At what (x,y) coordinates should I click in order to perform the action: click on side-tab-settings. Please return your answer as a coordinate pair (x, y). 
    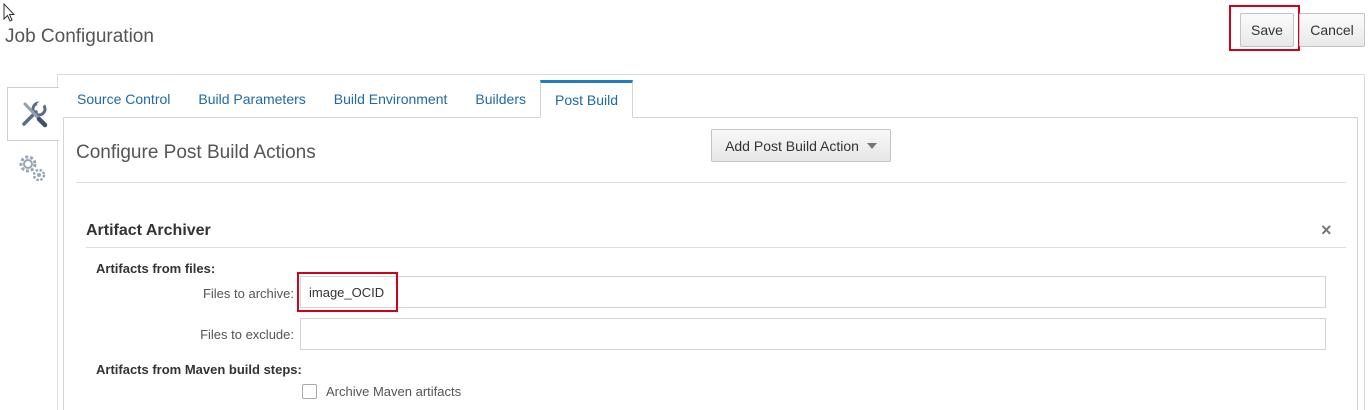
    Looking at the image, I should click on (32, 168).